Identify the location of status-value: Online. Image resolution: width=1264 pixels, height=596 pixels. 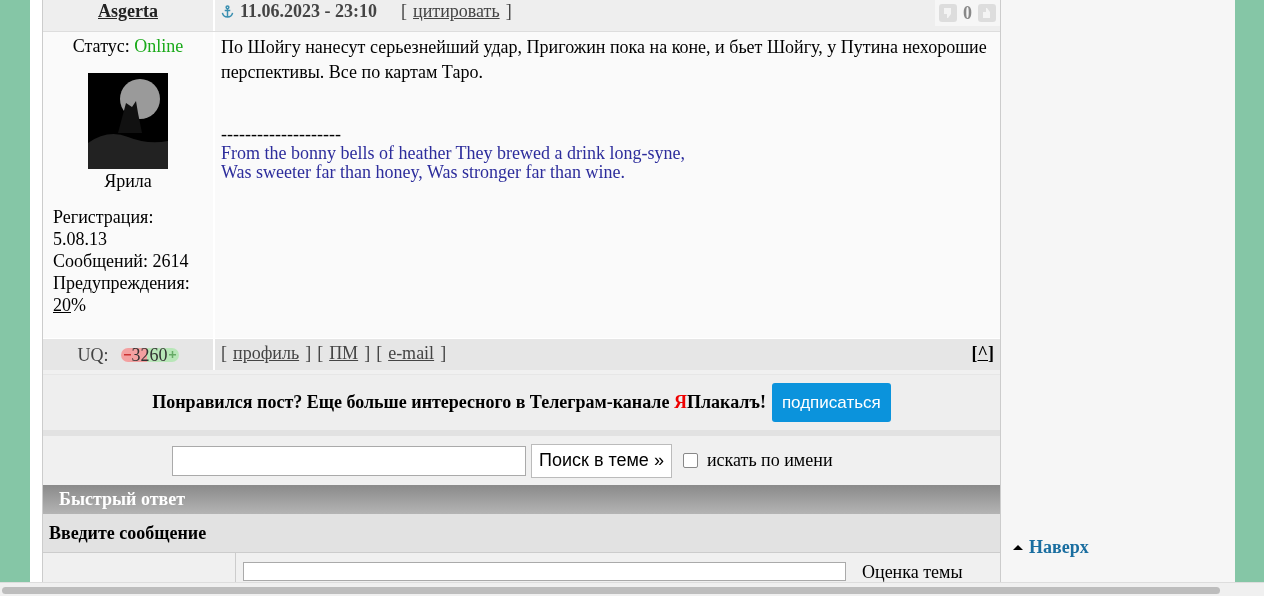
(159, 45).